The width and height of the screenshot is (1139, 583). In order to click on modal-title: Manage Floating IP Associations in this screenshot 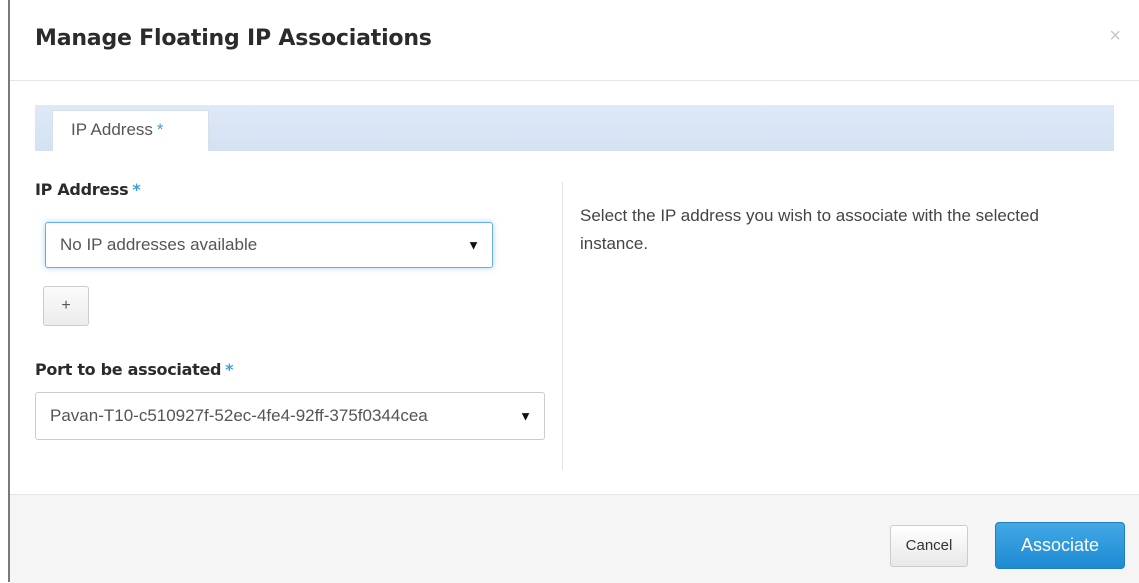, I will do `click(233, 38)`.